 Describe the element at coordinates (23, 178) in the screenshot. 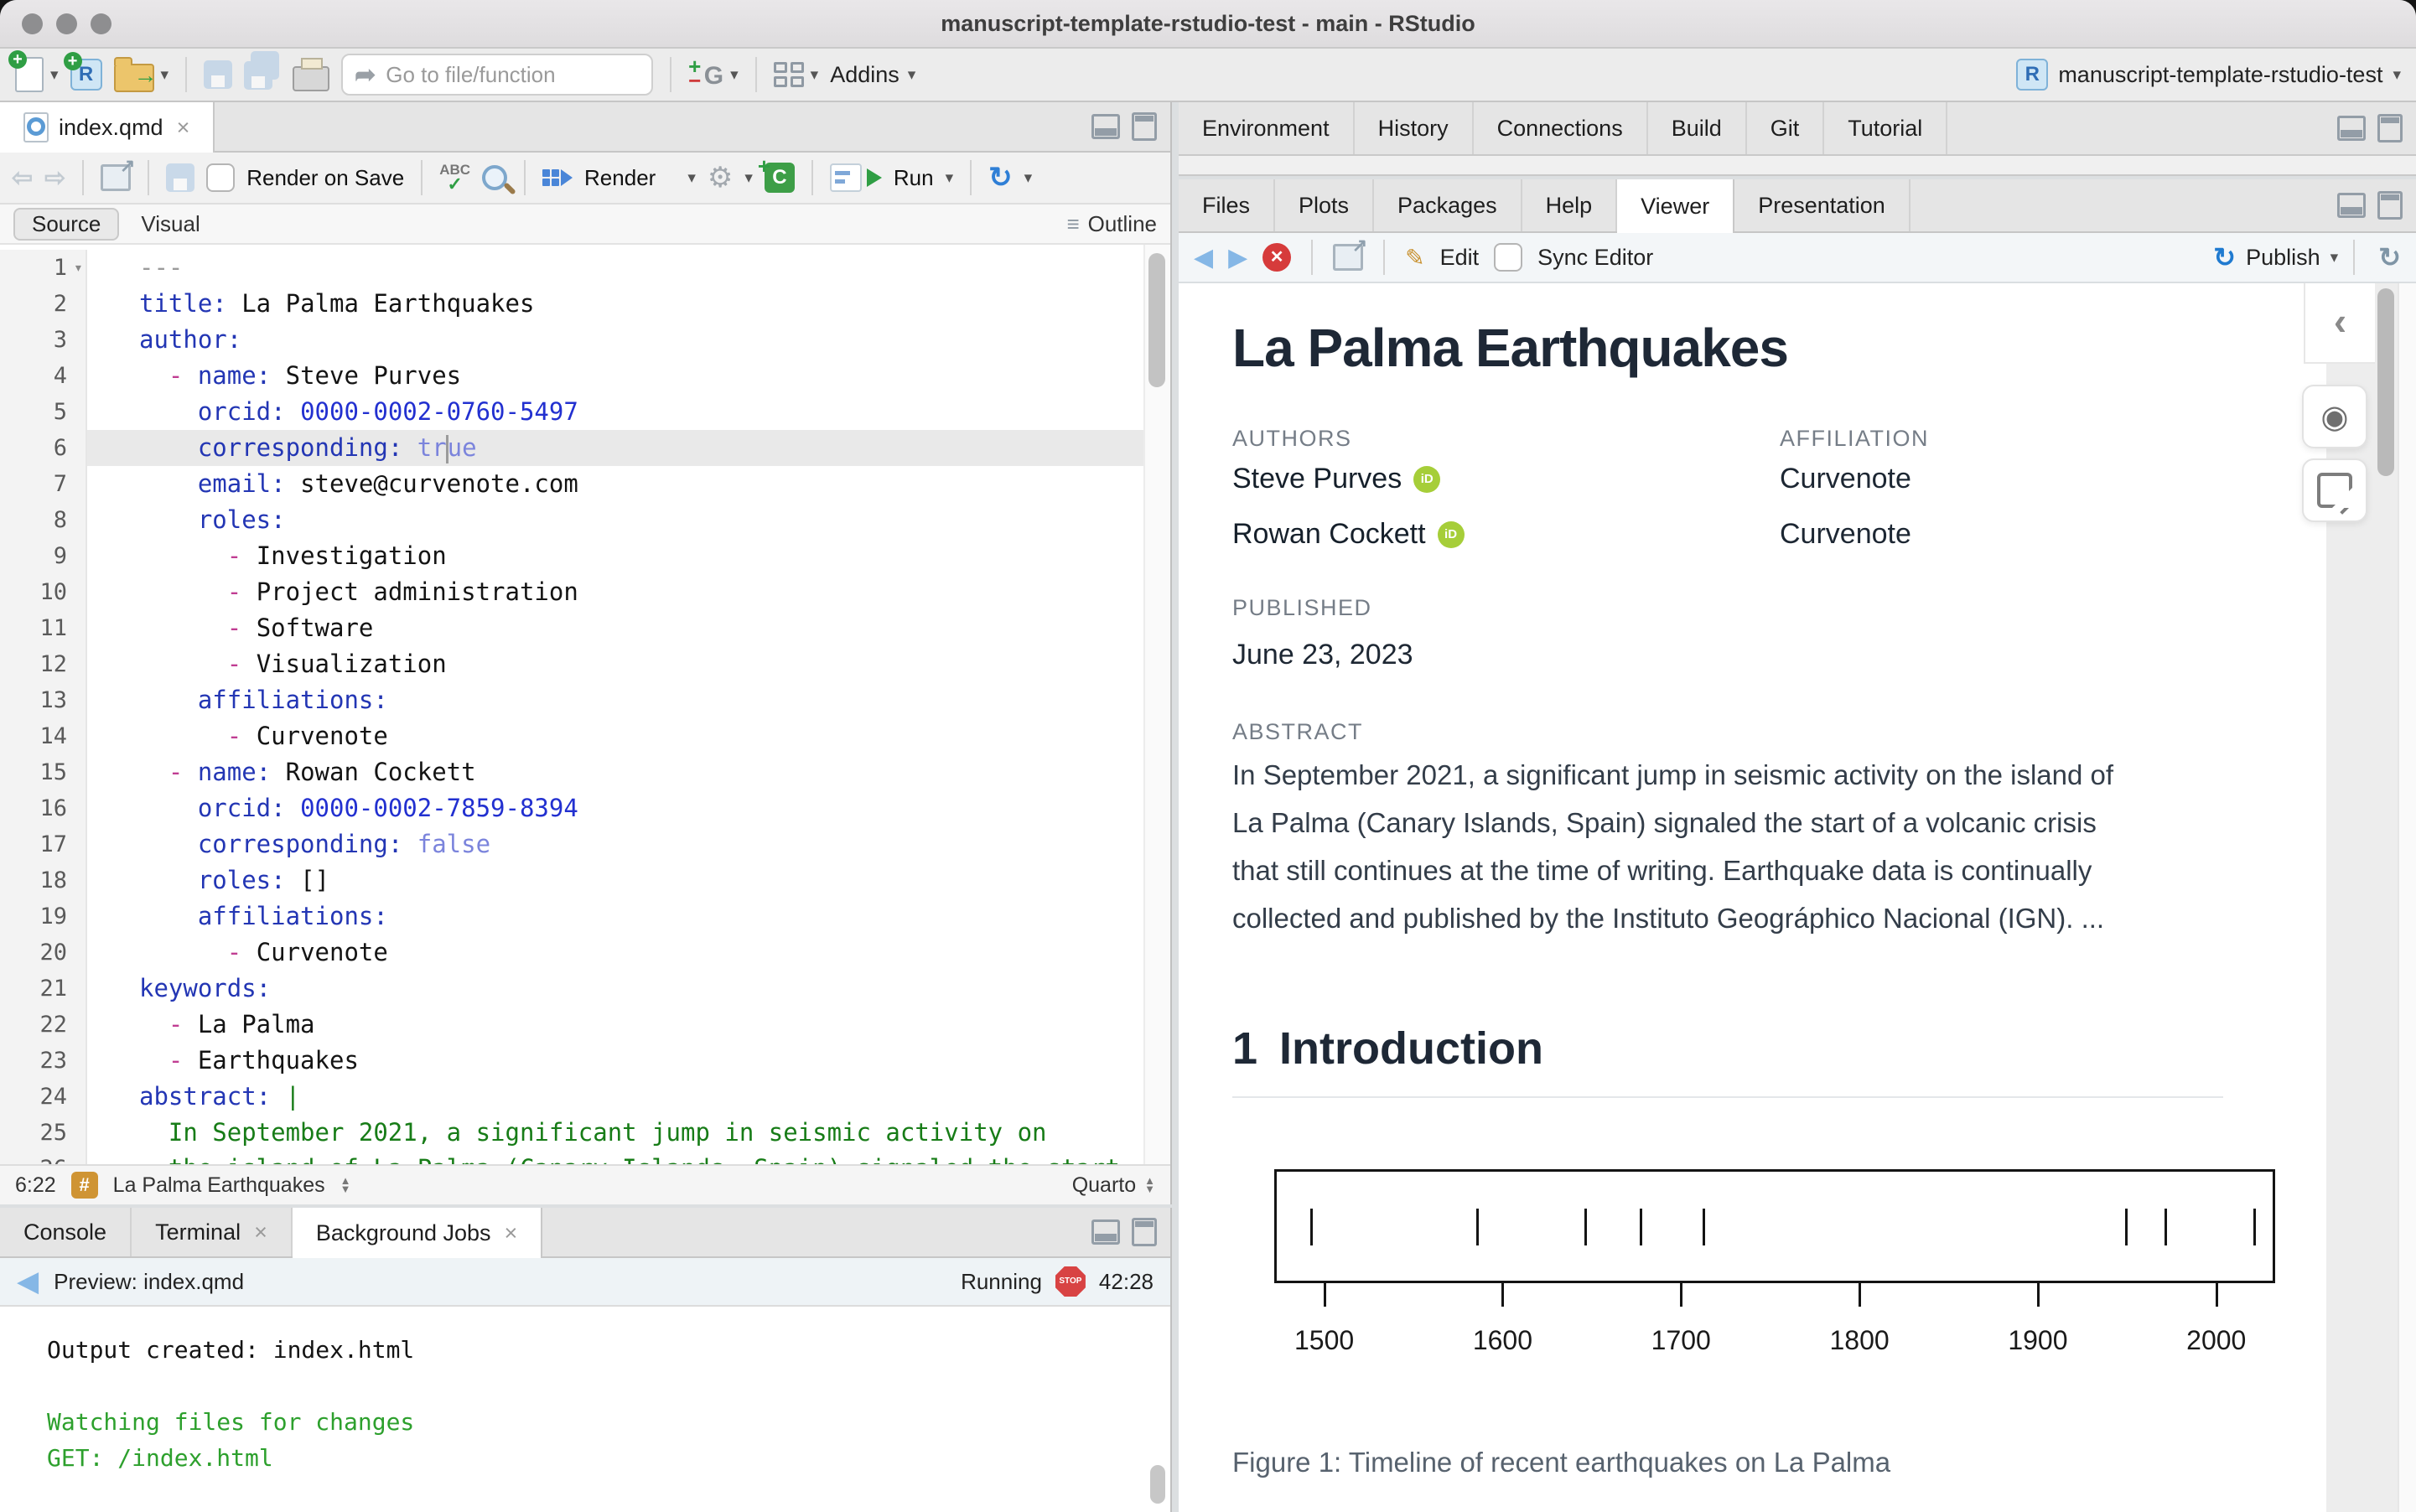

I see `back-icon: ⇦` at that location.